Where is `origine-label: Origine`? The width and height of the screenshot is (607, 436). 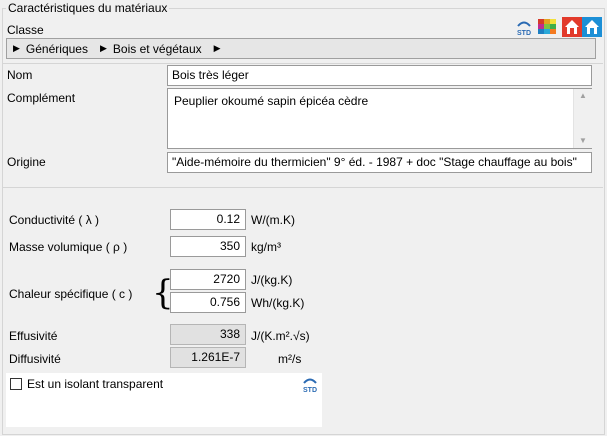 origine-label: Origine is located at coordinates (26, 162).